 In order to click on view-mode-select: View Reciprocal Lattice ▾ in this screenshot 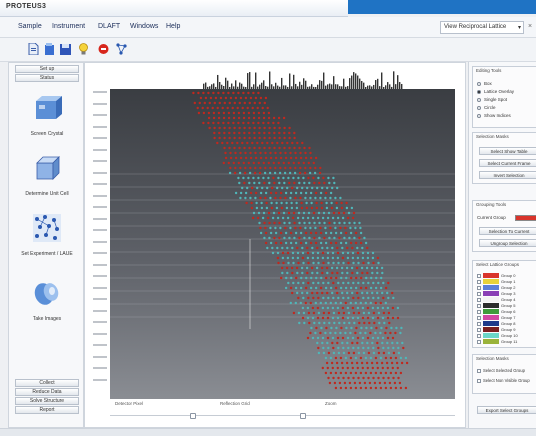, I will do `click(482, 27)`.